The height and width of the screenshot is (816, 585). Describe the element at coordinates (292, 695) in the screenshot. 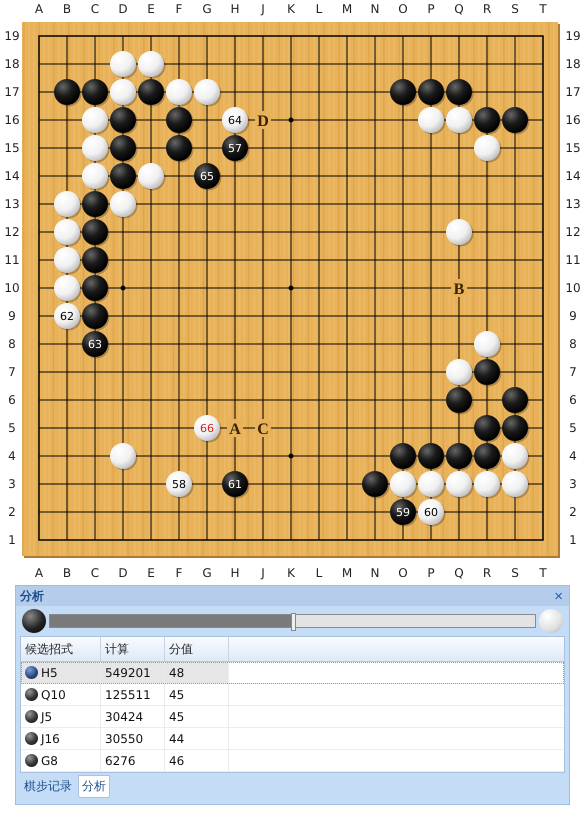

I see `candidate-row: Q10 125511 45` at that location.